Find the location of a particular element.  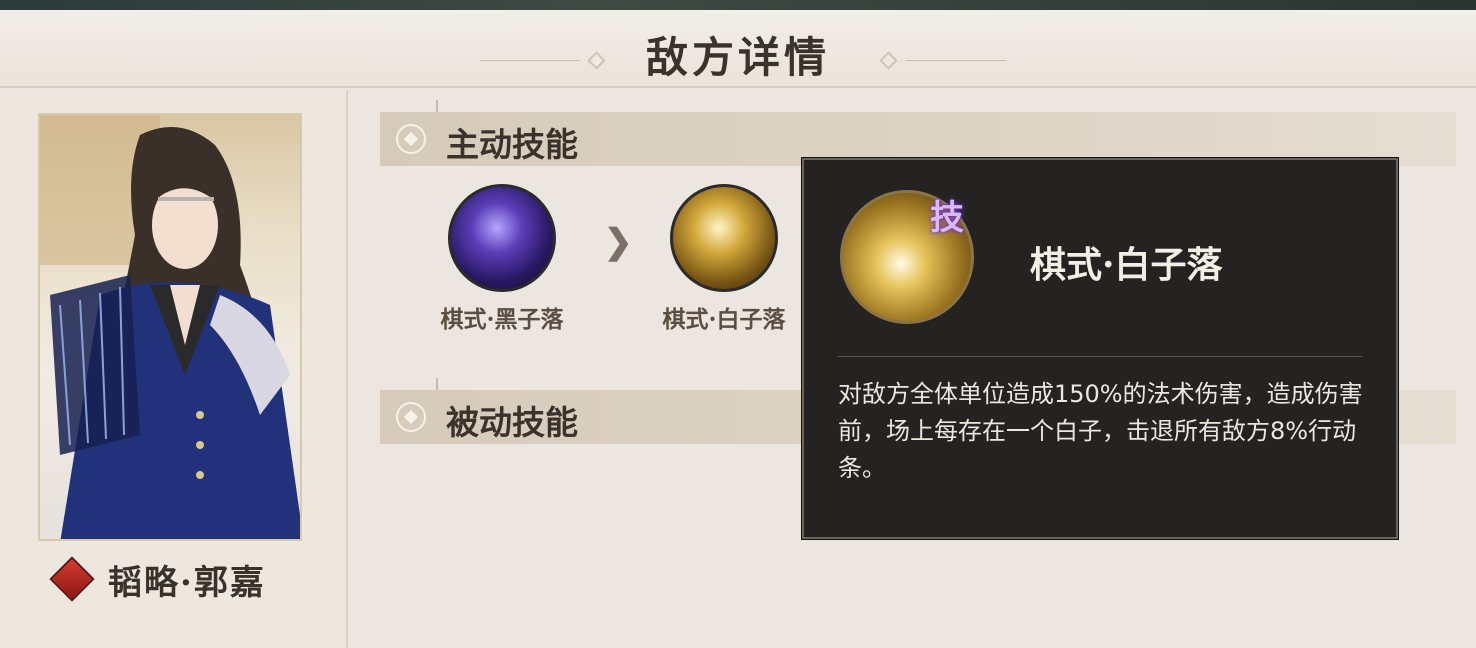

chevron-right-icon: ❯ is located at coordinates (618, 242).